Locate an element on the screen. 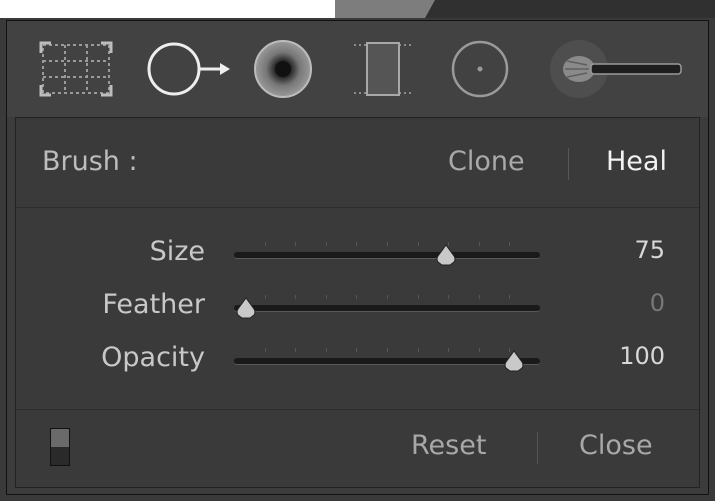 Image resolution: width=715 pixels, height=501 pixels. size-ticks is located at coordinates (387, 245).